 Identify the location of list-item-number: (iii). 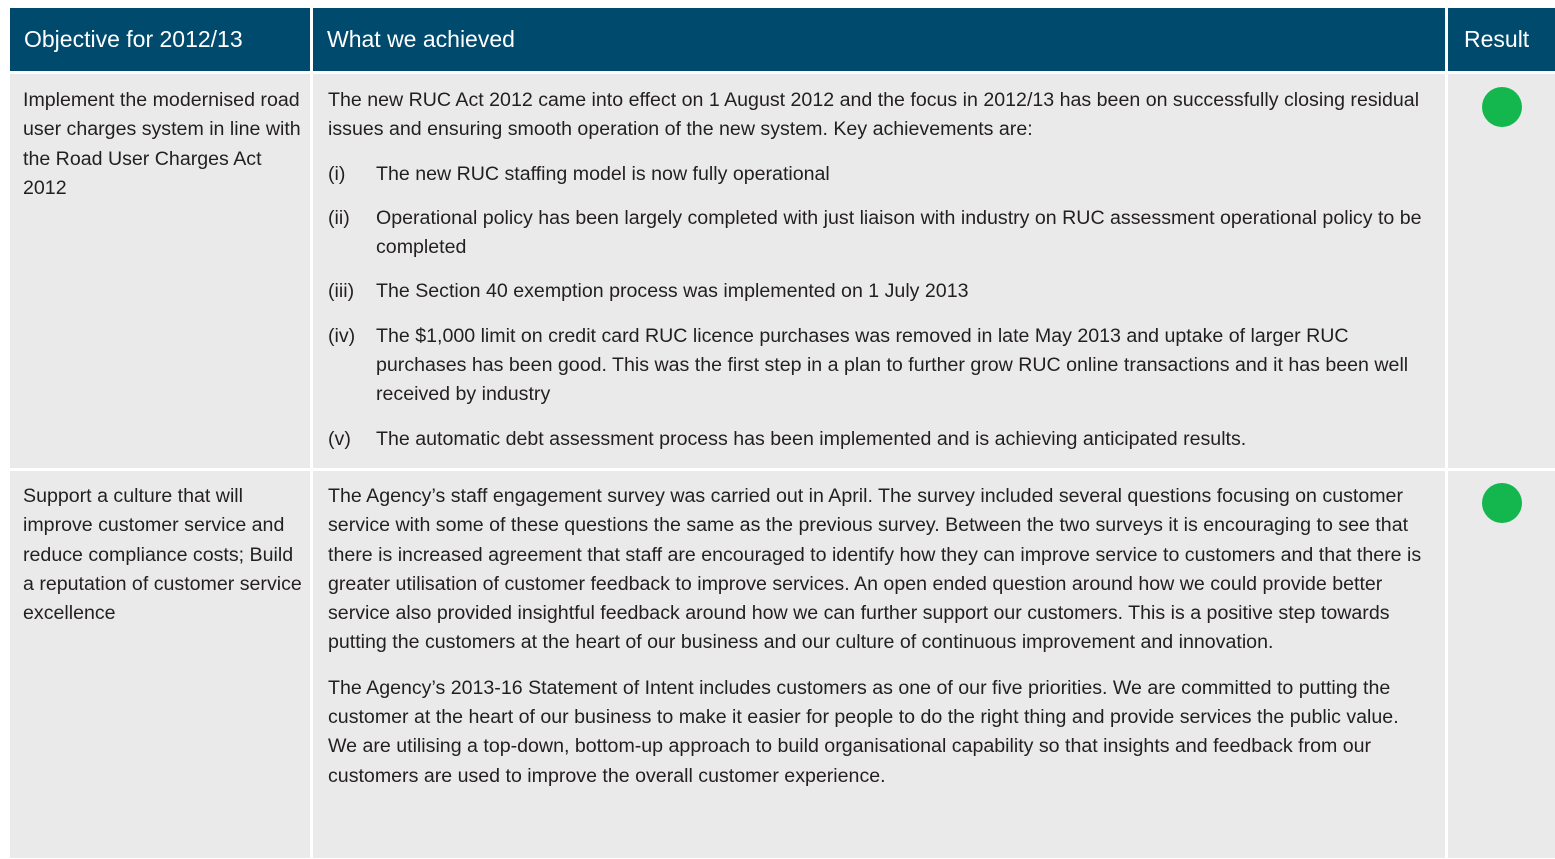
(341, 291).